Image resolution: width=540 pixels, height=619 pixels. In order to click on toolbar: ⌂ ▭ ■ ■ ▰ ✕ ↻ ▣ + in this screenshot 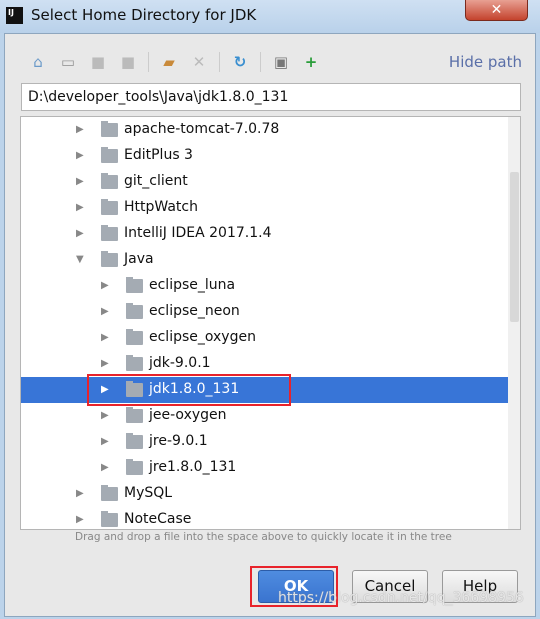, I will do `click(174, 62)`.